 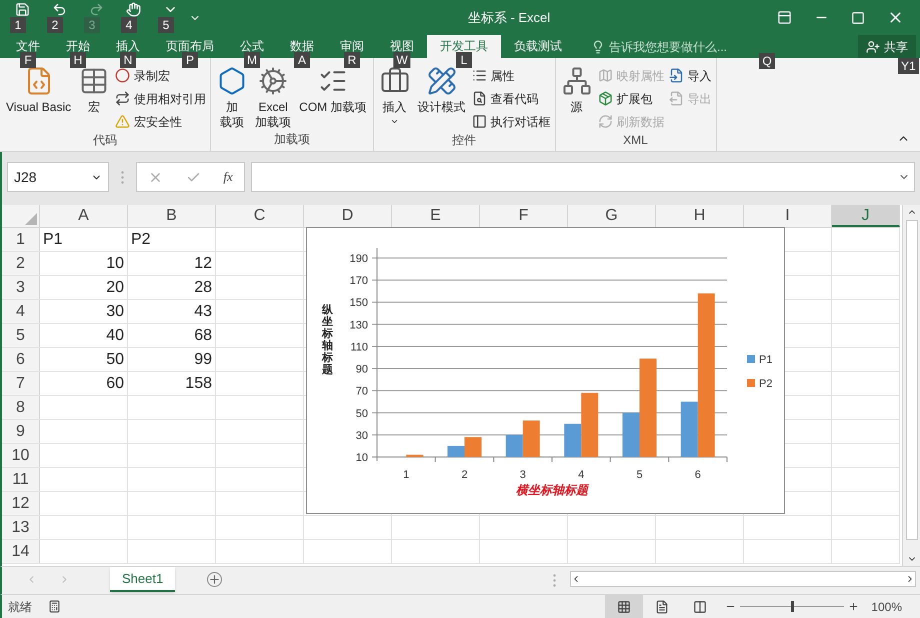 What do you see at coordinates (362, 436) in the screenshot?
I see `y-tick-label: 30` at bounding box center [362, 436].